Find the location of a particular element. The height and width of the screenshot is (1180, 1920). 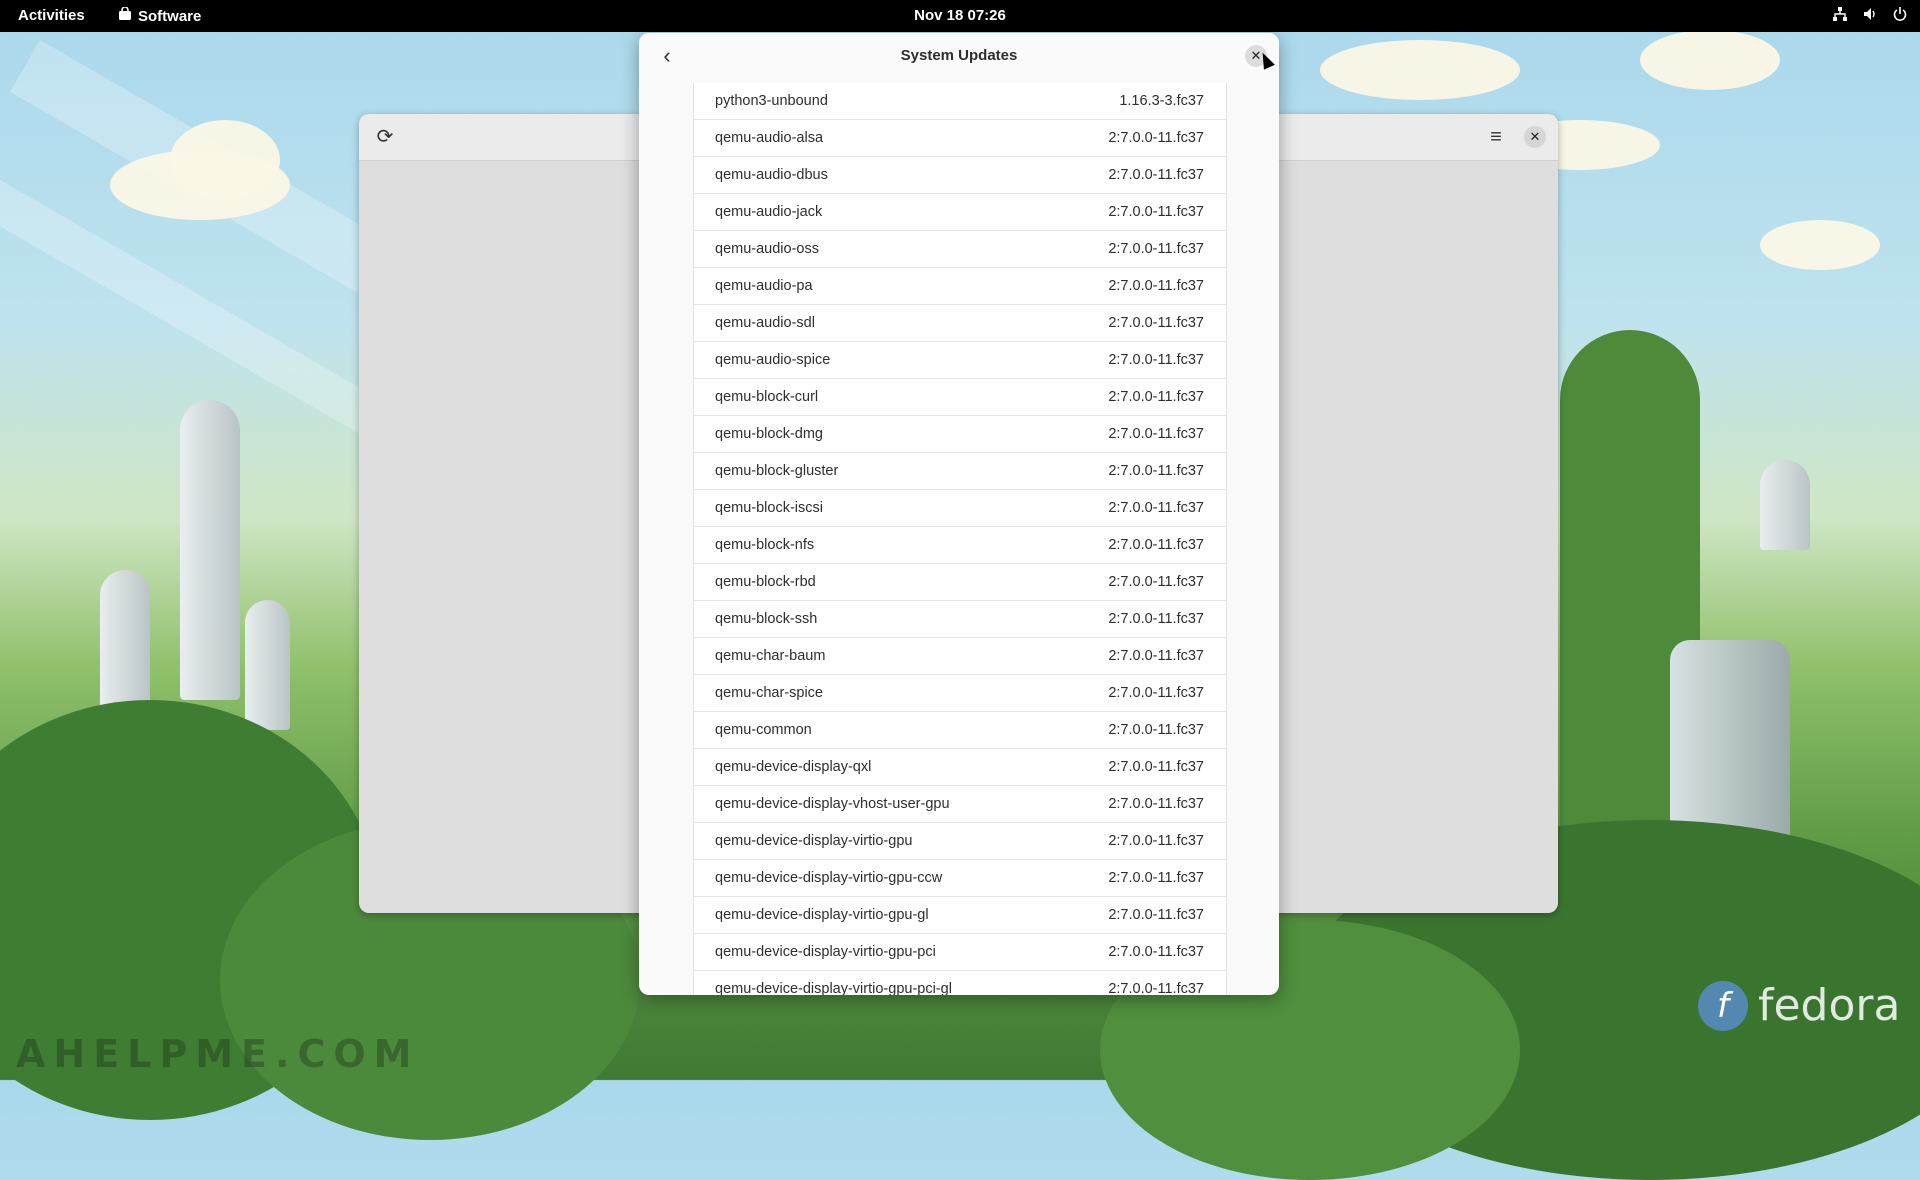

package-row: qemu-block-nfs 2:7.0.0-11.fc37 is located at coordinates (960, 545).